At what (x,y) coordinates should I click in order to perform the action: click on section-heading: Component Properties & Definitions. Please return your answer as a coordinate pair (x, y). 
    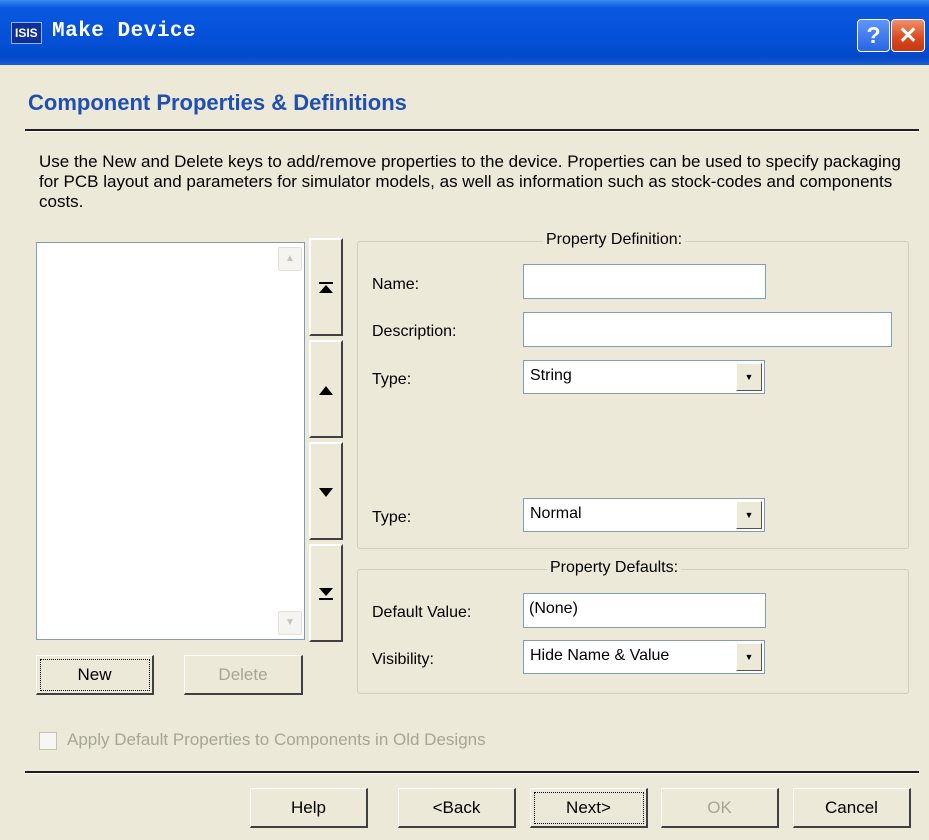
    Looking at the image, I should click on (217, 102).